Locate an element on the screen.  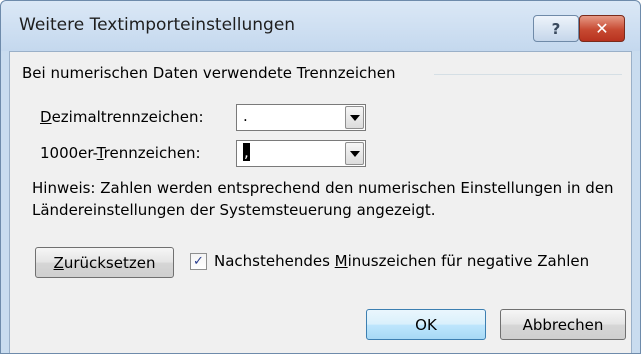
close-button: ✕ is located at coordinates (602, 28).